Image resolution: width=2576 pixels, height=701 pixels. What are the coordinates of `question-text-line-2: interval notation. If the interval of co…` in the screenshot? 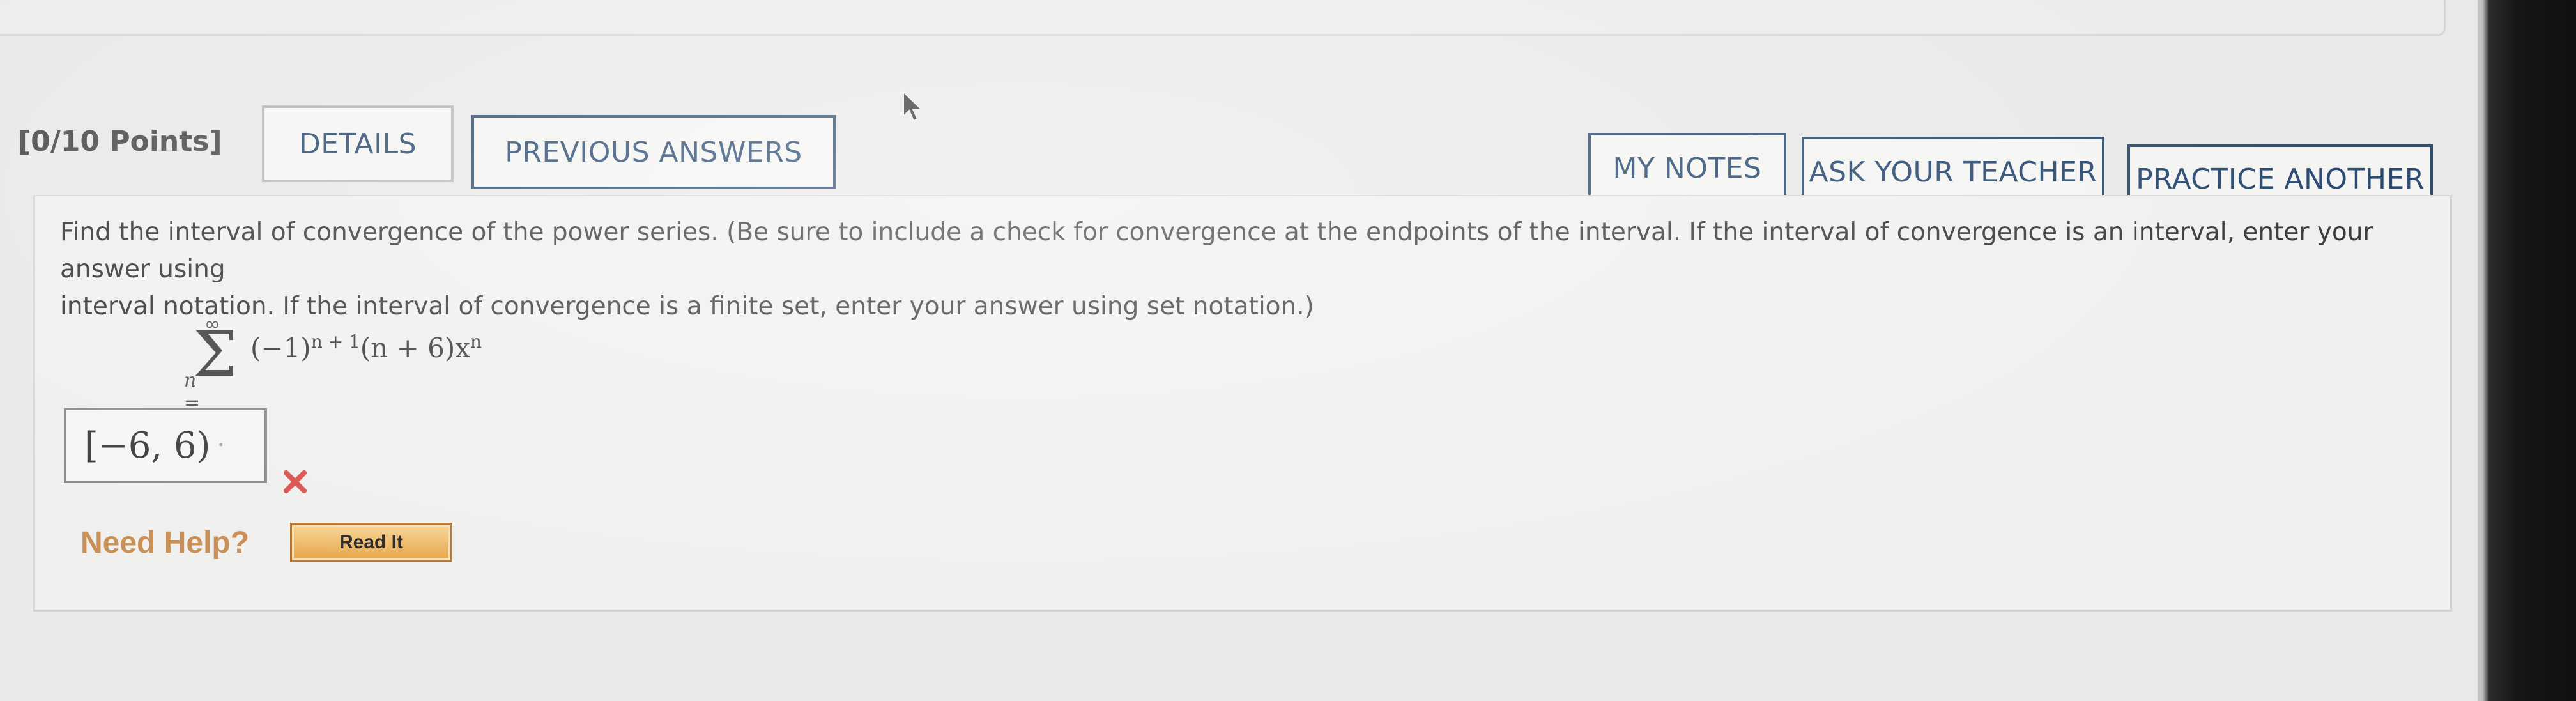 It's located at (687, 306).